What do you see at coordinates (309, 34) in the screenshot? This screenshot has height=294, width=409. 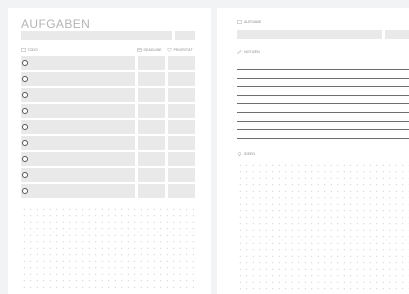 I see `task-field` at bounding box center [309, 34].